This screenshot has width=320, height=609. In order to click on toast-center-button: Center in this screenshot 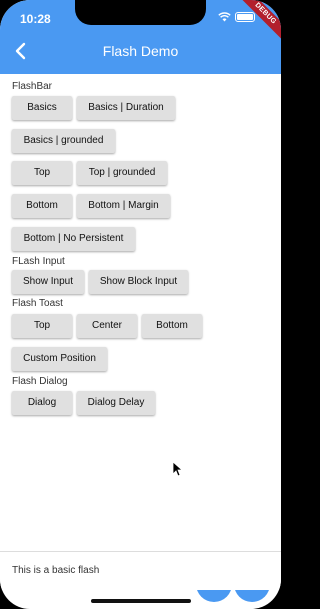, I will do `click(107, 326)`.